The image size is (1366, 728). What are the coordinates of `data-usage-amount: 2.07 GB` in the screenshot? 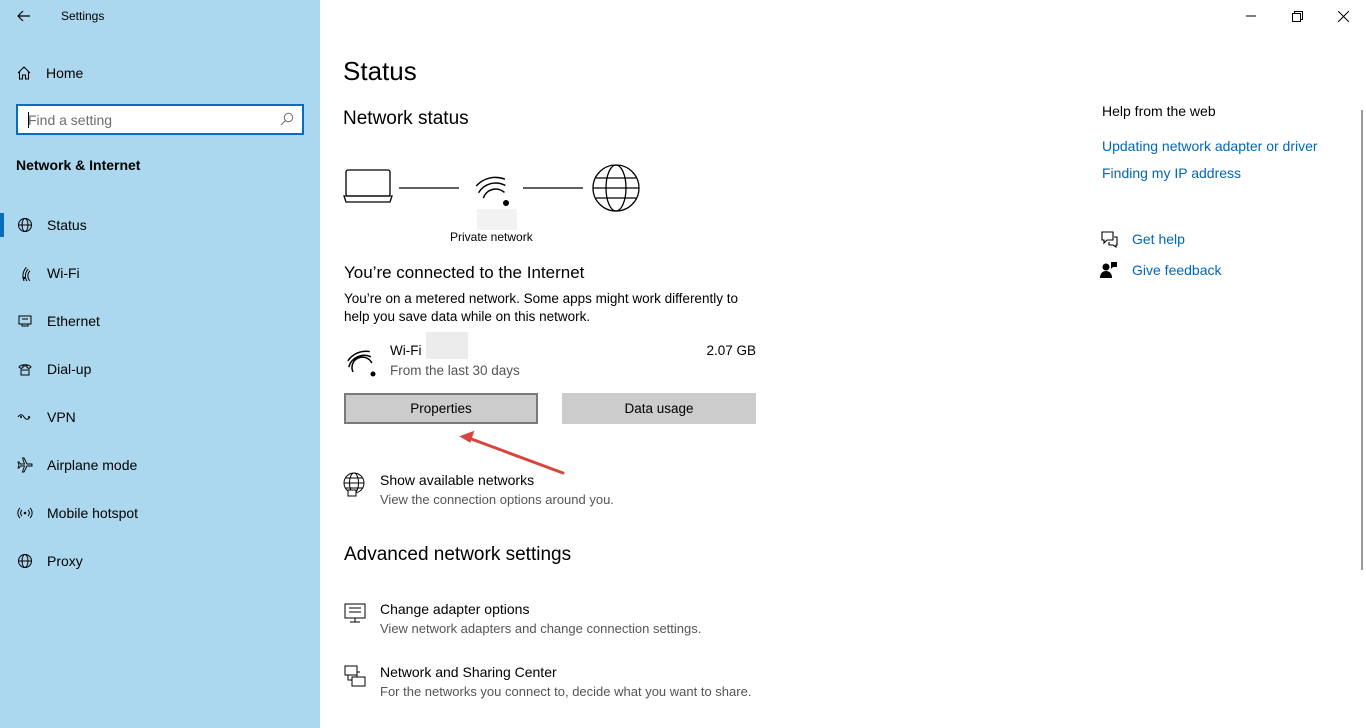 It's located at (731, 350).